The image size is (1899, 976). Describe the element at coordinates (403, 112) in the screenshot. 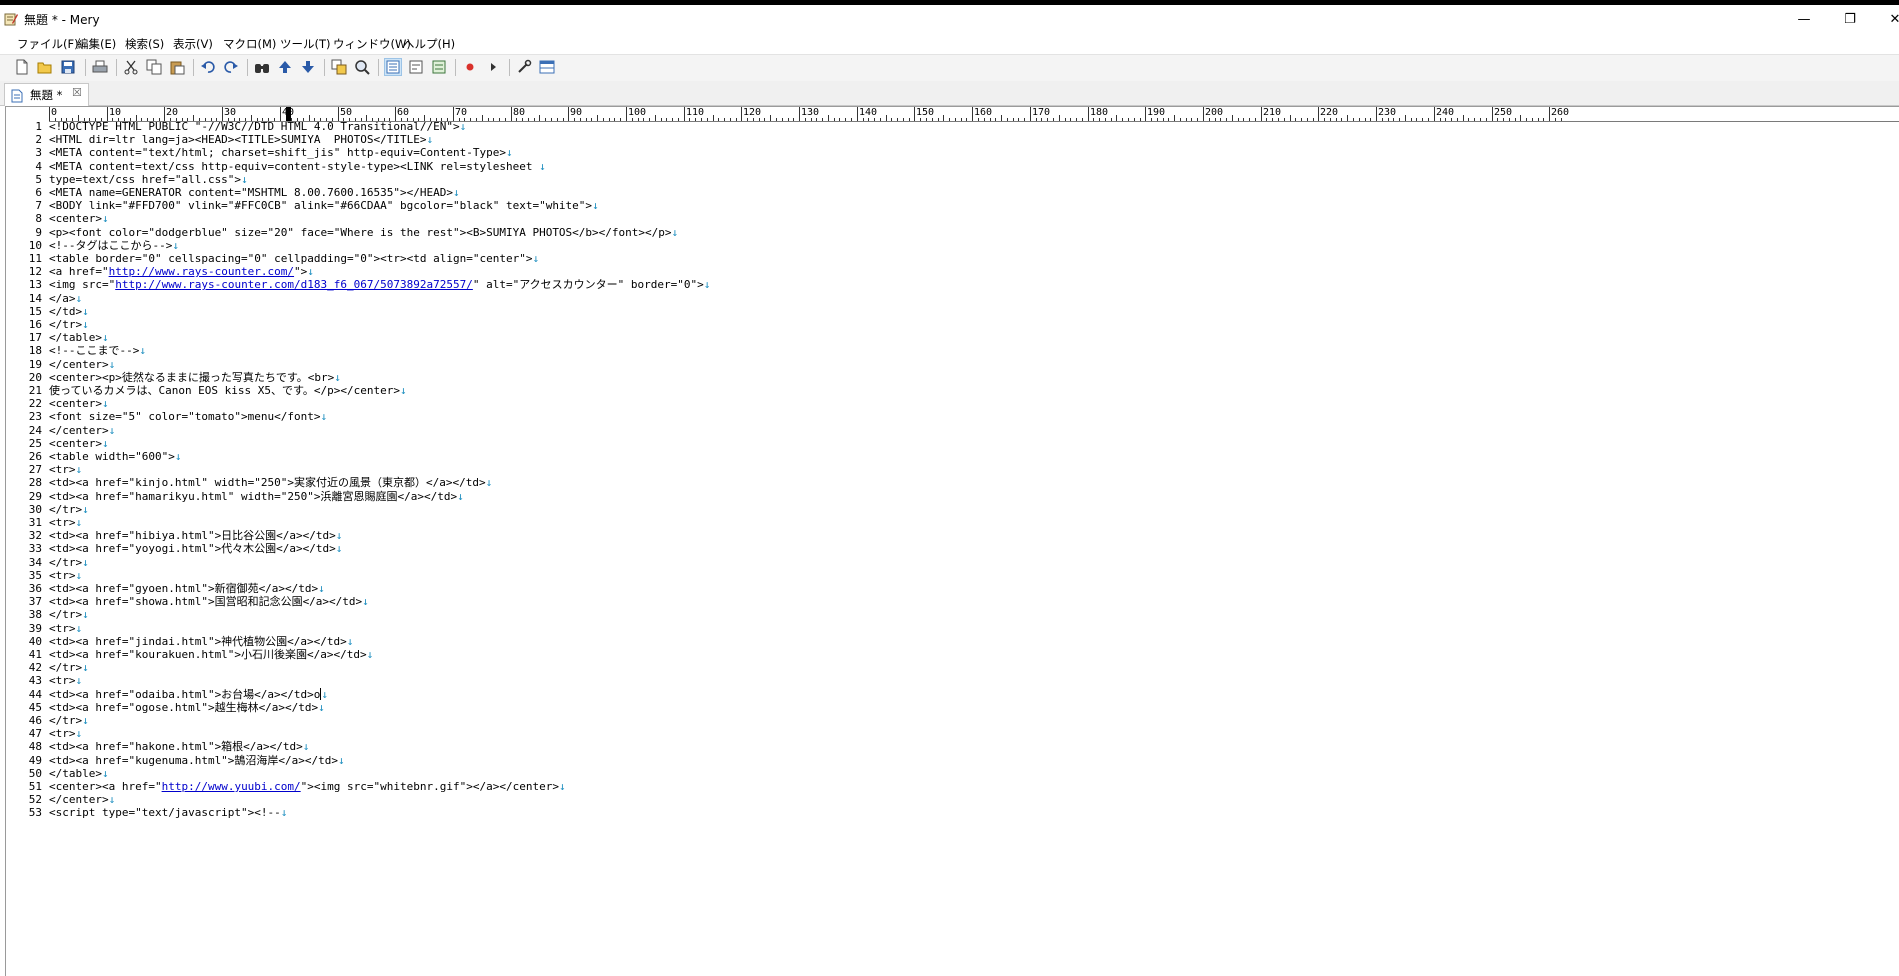

I see `ruler-label: 60` at that location.